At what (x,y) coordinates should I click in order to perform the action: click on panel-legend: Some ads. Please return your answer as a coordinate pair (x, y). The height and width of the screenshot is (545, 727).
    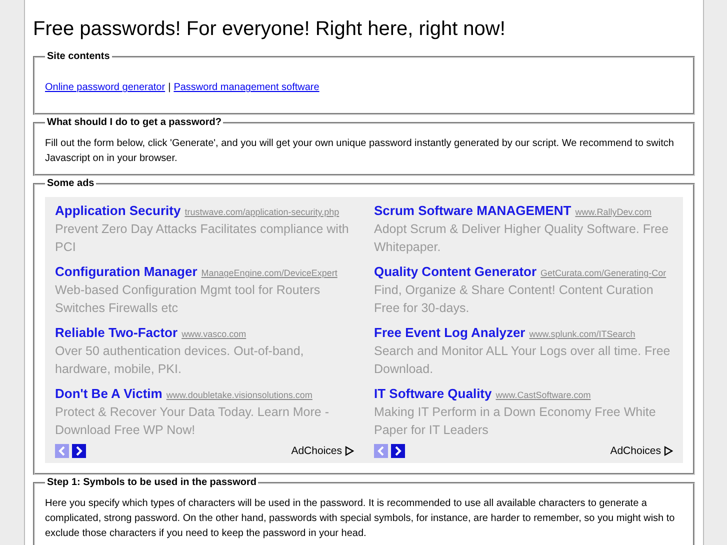
    Looking at the image, I should click on (70, 183).